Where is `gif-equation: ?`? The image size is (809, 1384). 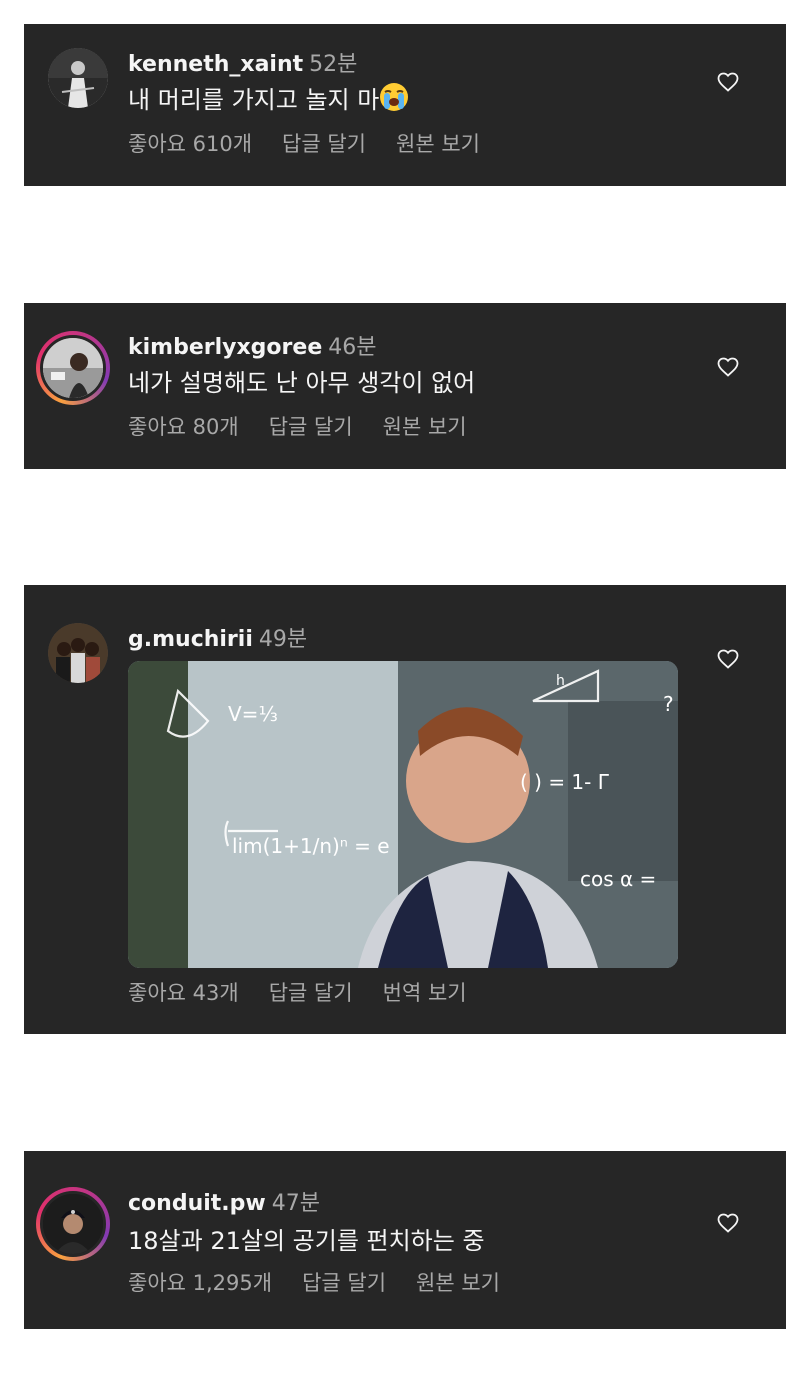
gif-equation: ? is located at coordinates (668, 704).